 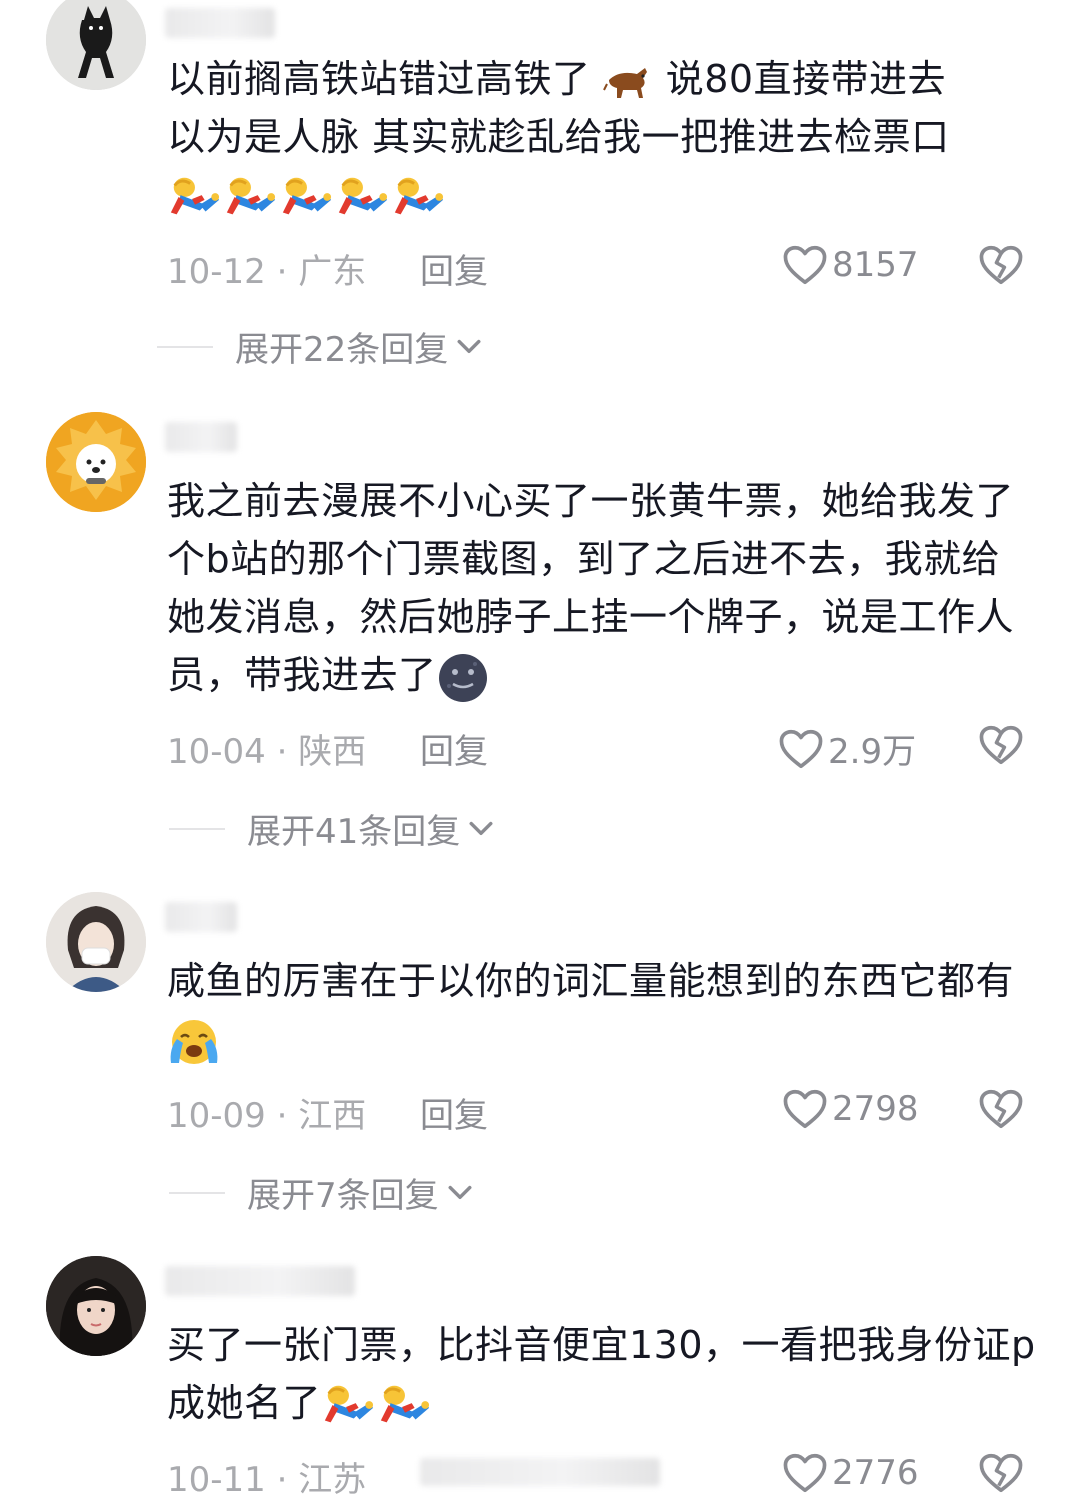 What do you see at coordinates (413, 1476) in the screenshot?
I see `comment-meta: 10-11 · 江苏` at bounding box center [413, 1476].